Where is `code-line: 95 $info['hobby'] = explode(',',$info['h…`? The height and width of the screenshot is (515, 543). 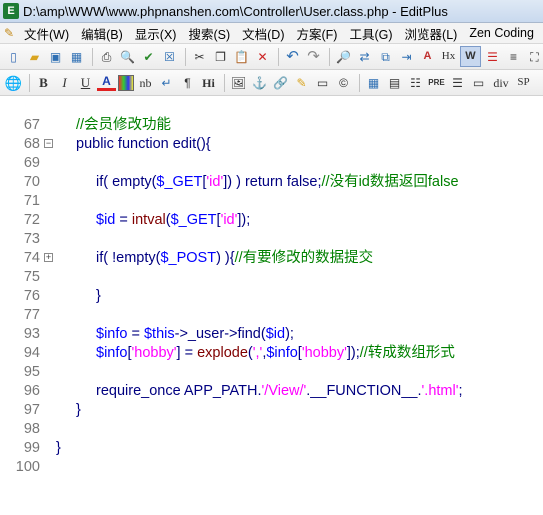 code-line: 95 $info['hobby'] = explode(',',$info['h… is located at coordinates (271, 362).